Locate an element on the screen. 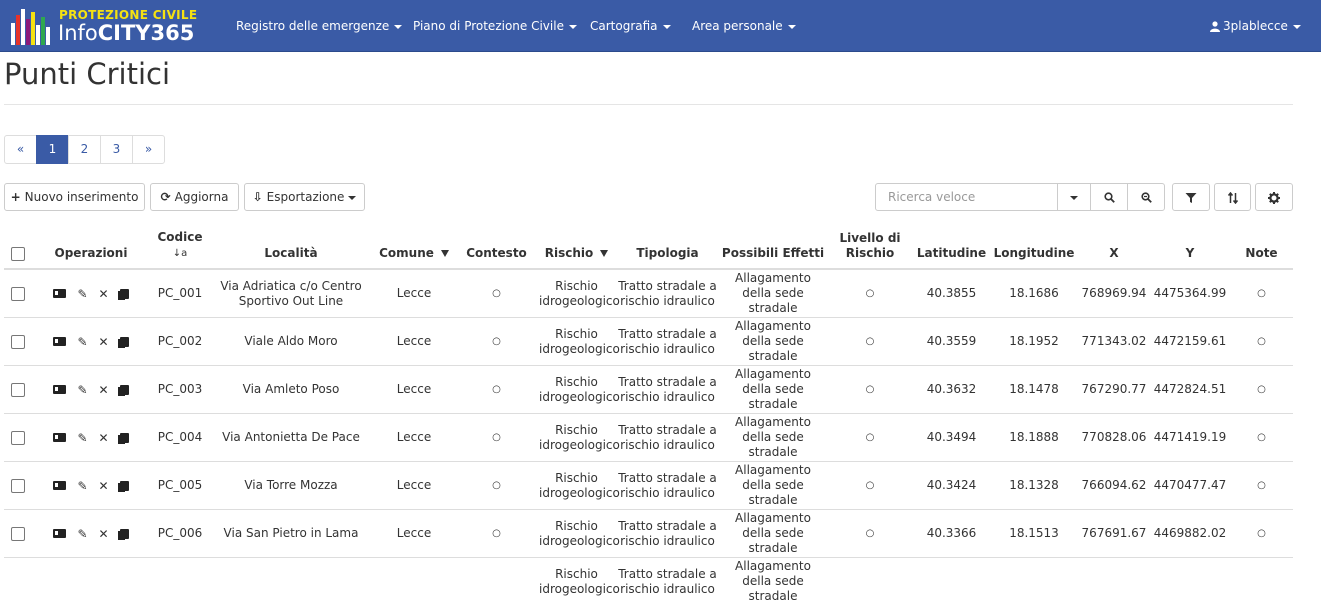 Image resolution: width=1321 pixels, height=605 pixels. col-note: Note is located at coordinates (1261, 247).